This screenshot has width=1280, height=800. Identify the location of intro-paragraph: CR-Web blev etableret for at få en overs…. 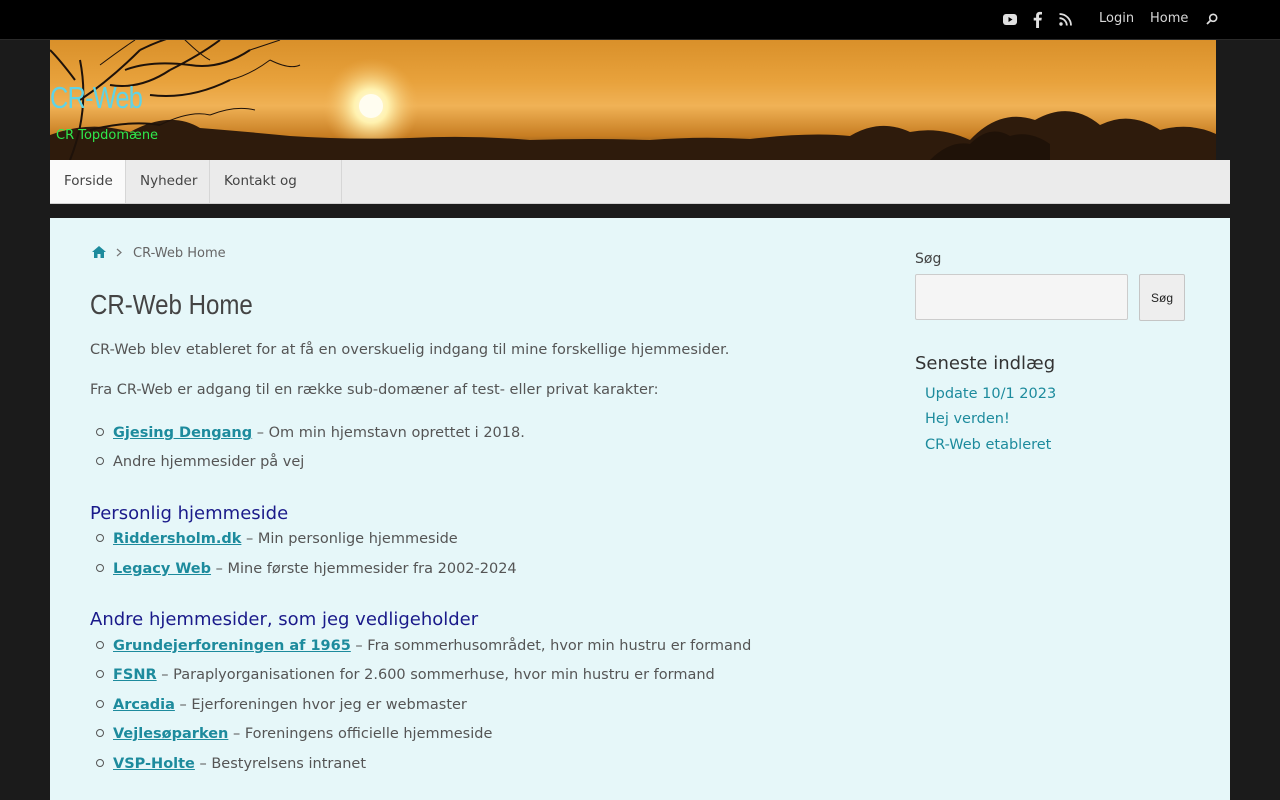
(410, 350).